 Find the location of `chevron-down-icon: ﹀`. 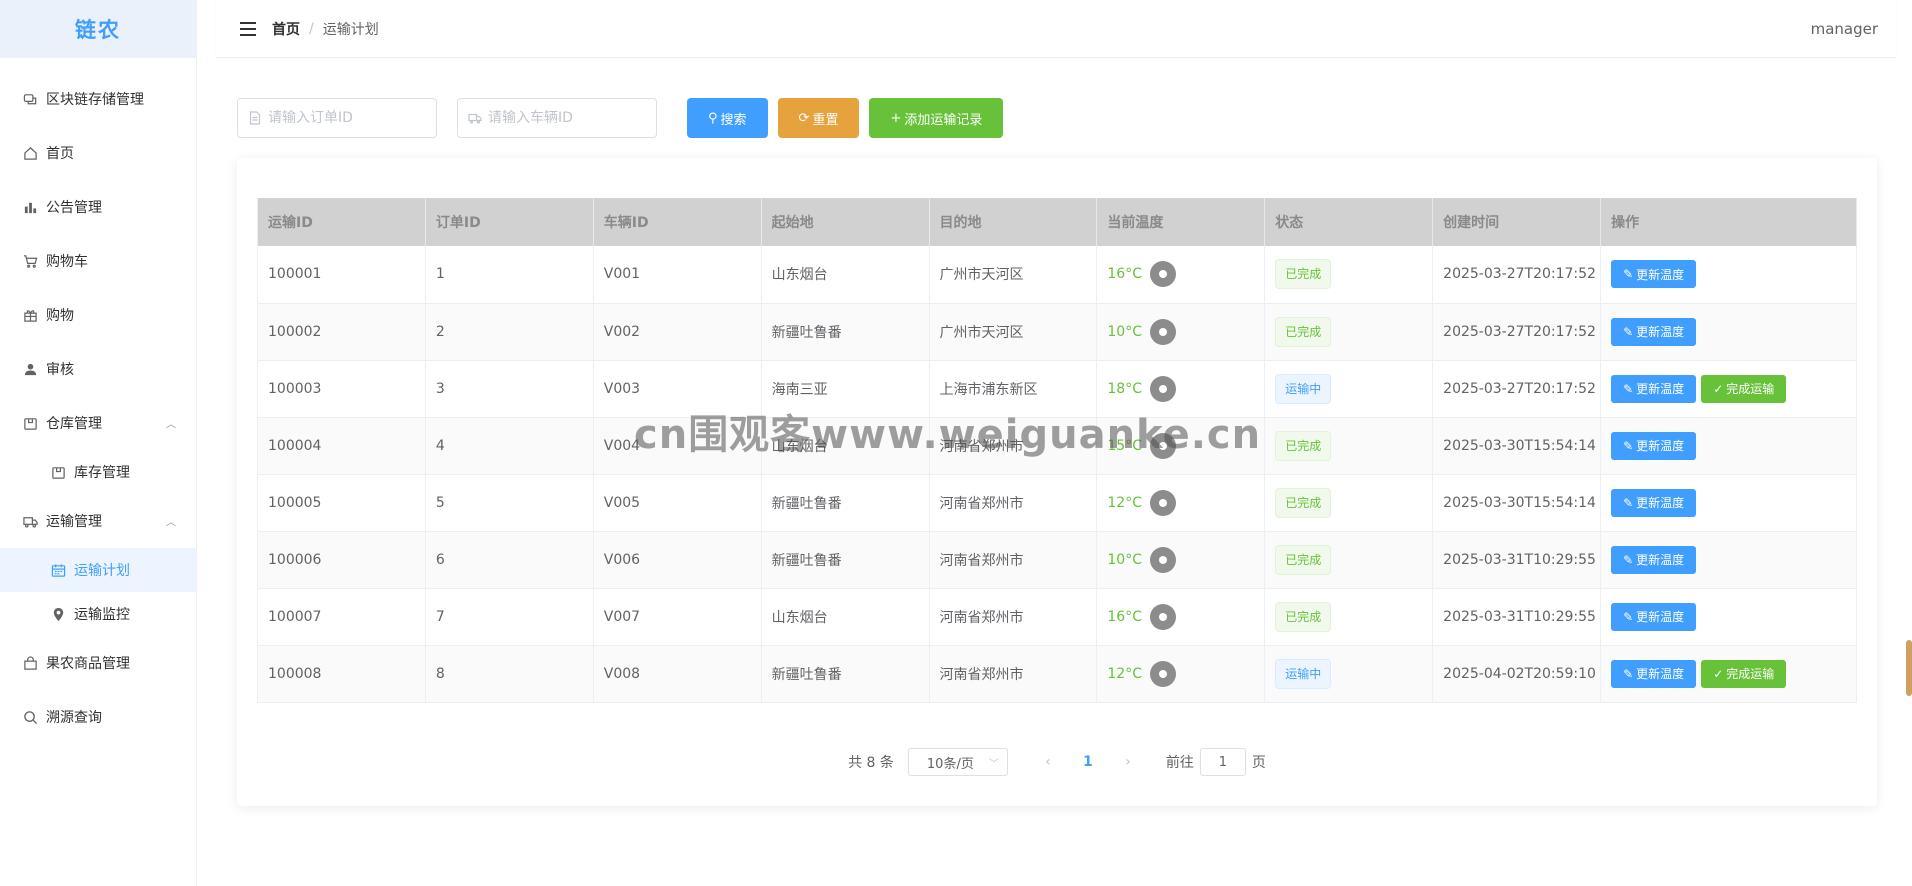

chevron-down-icon: ﹀ is located at coordinates (993, 764).